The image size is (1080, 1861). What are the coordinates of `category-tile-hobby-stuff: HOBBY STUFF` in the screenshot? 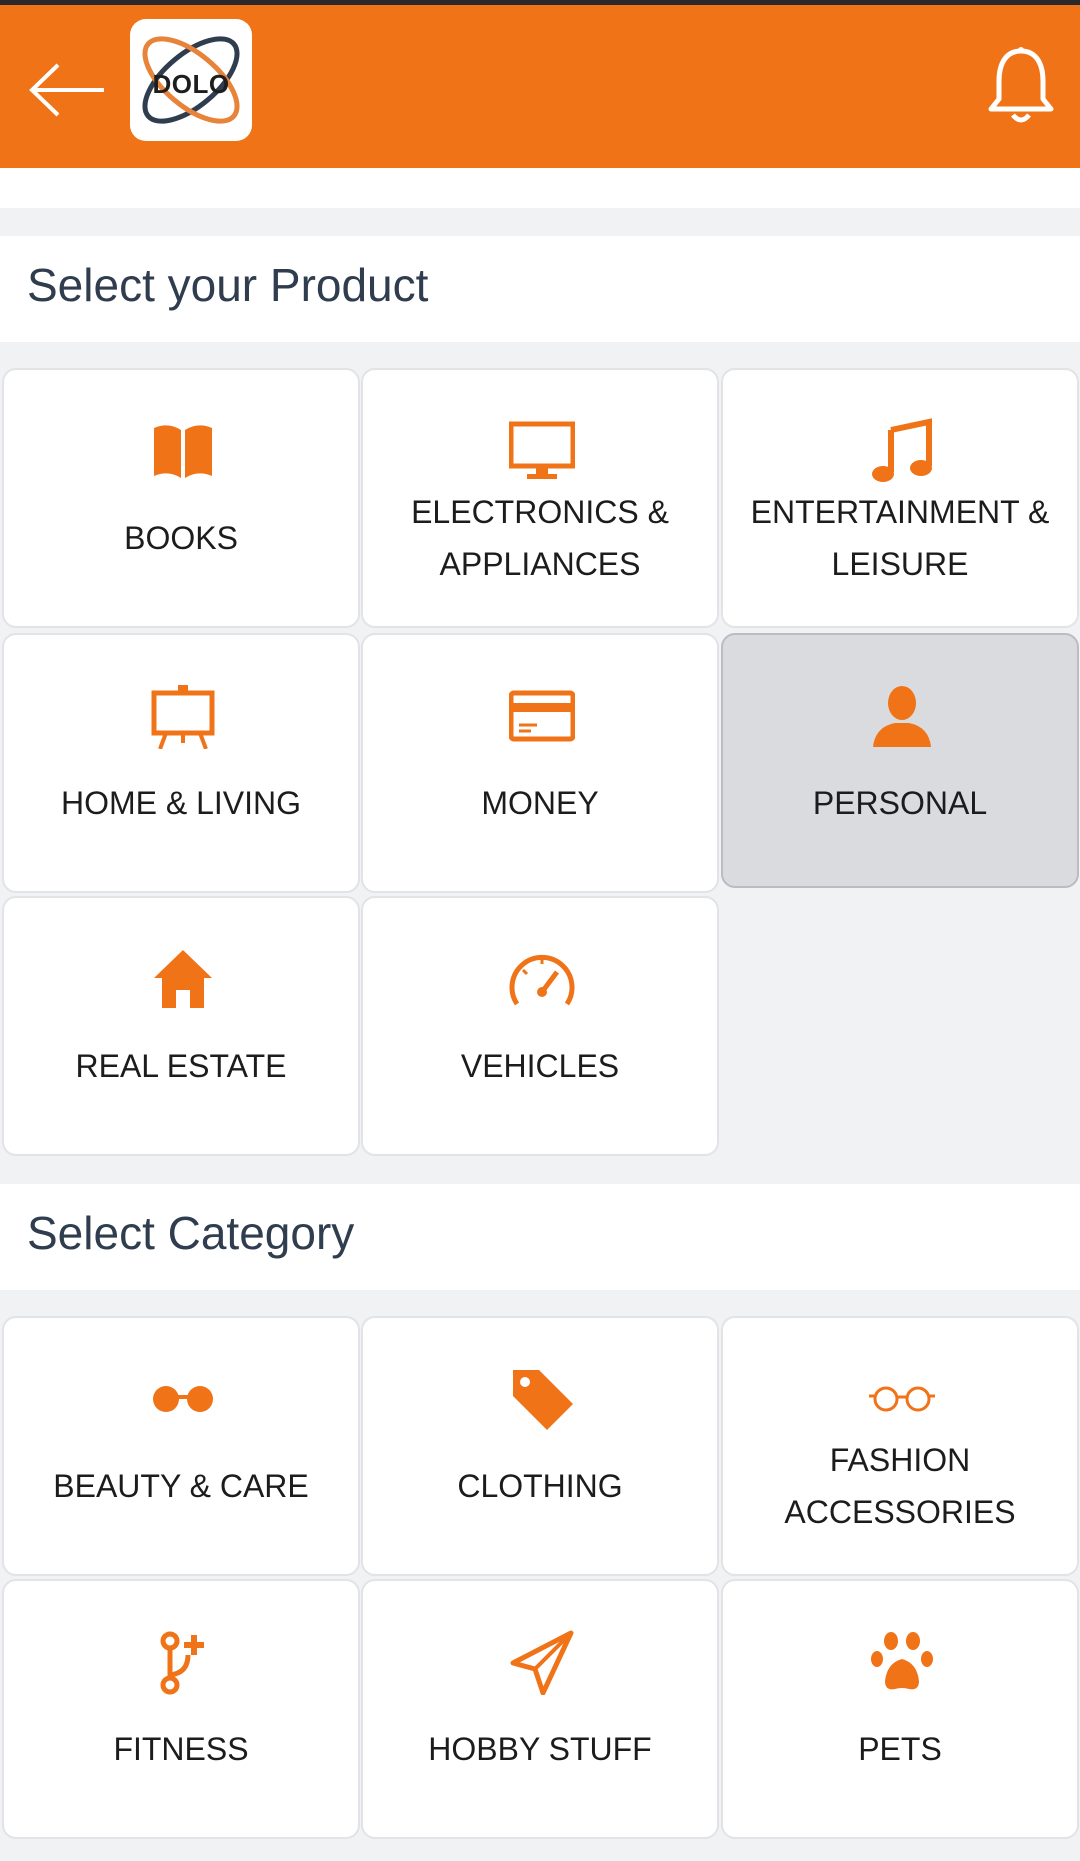 It's located at (540, 1709).